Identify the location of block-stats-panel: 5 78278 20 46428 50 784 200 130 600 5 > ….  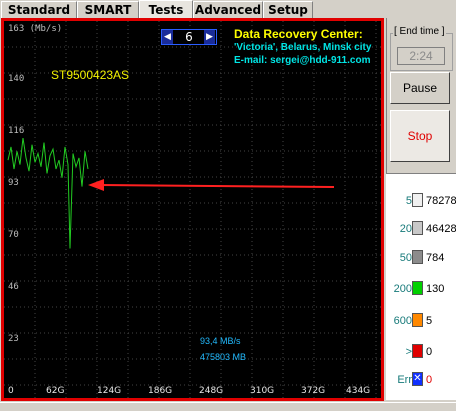
(421, 286).